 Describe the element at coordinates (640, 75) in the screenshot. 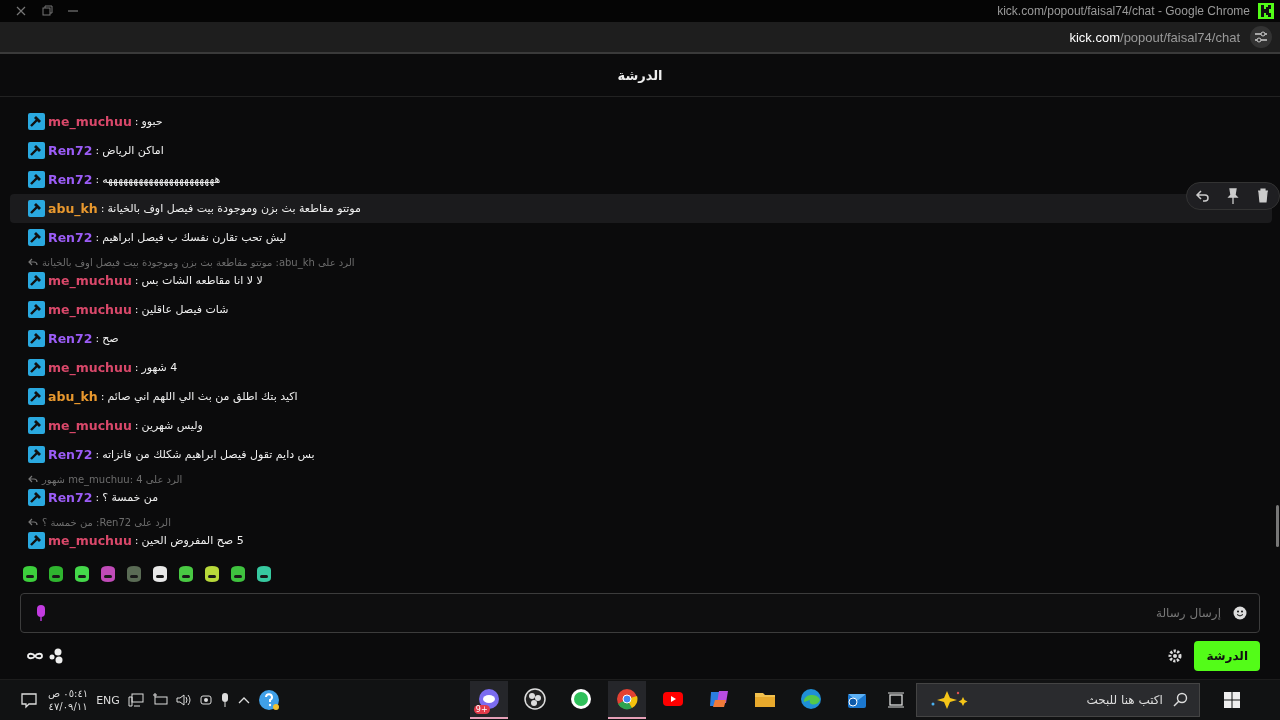

I see `chat-title: الدرشة` at that location.